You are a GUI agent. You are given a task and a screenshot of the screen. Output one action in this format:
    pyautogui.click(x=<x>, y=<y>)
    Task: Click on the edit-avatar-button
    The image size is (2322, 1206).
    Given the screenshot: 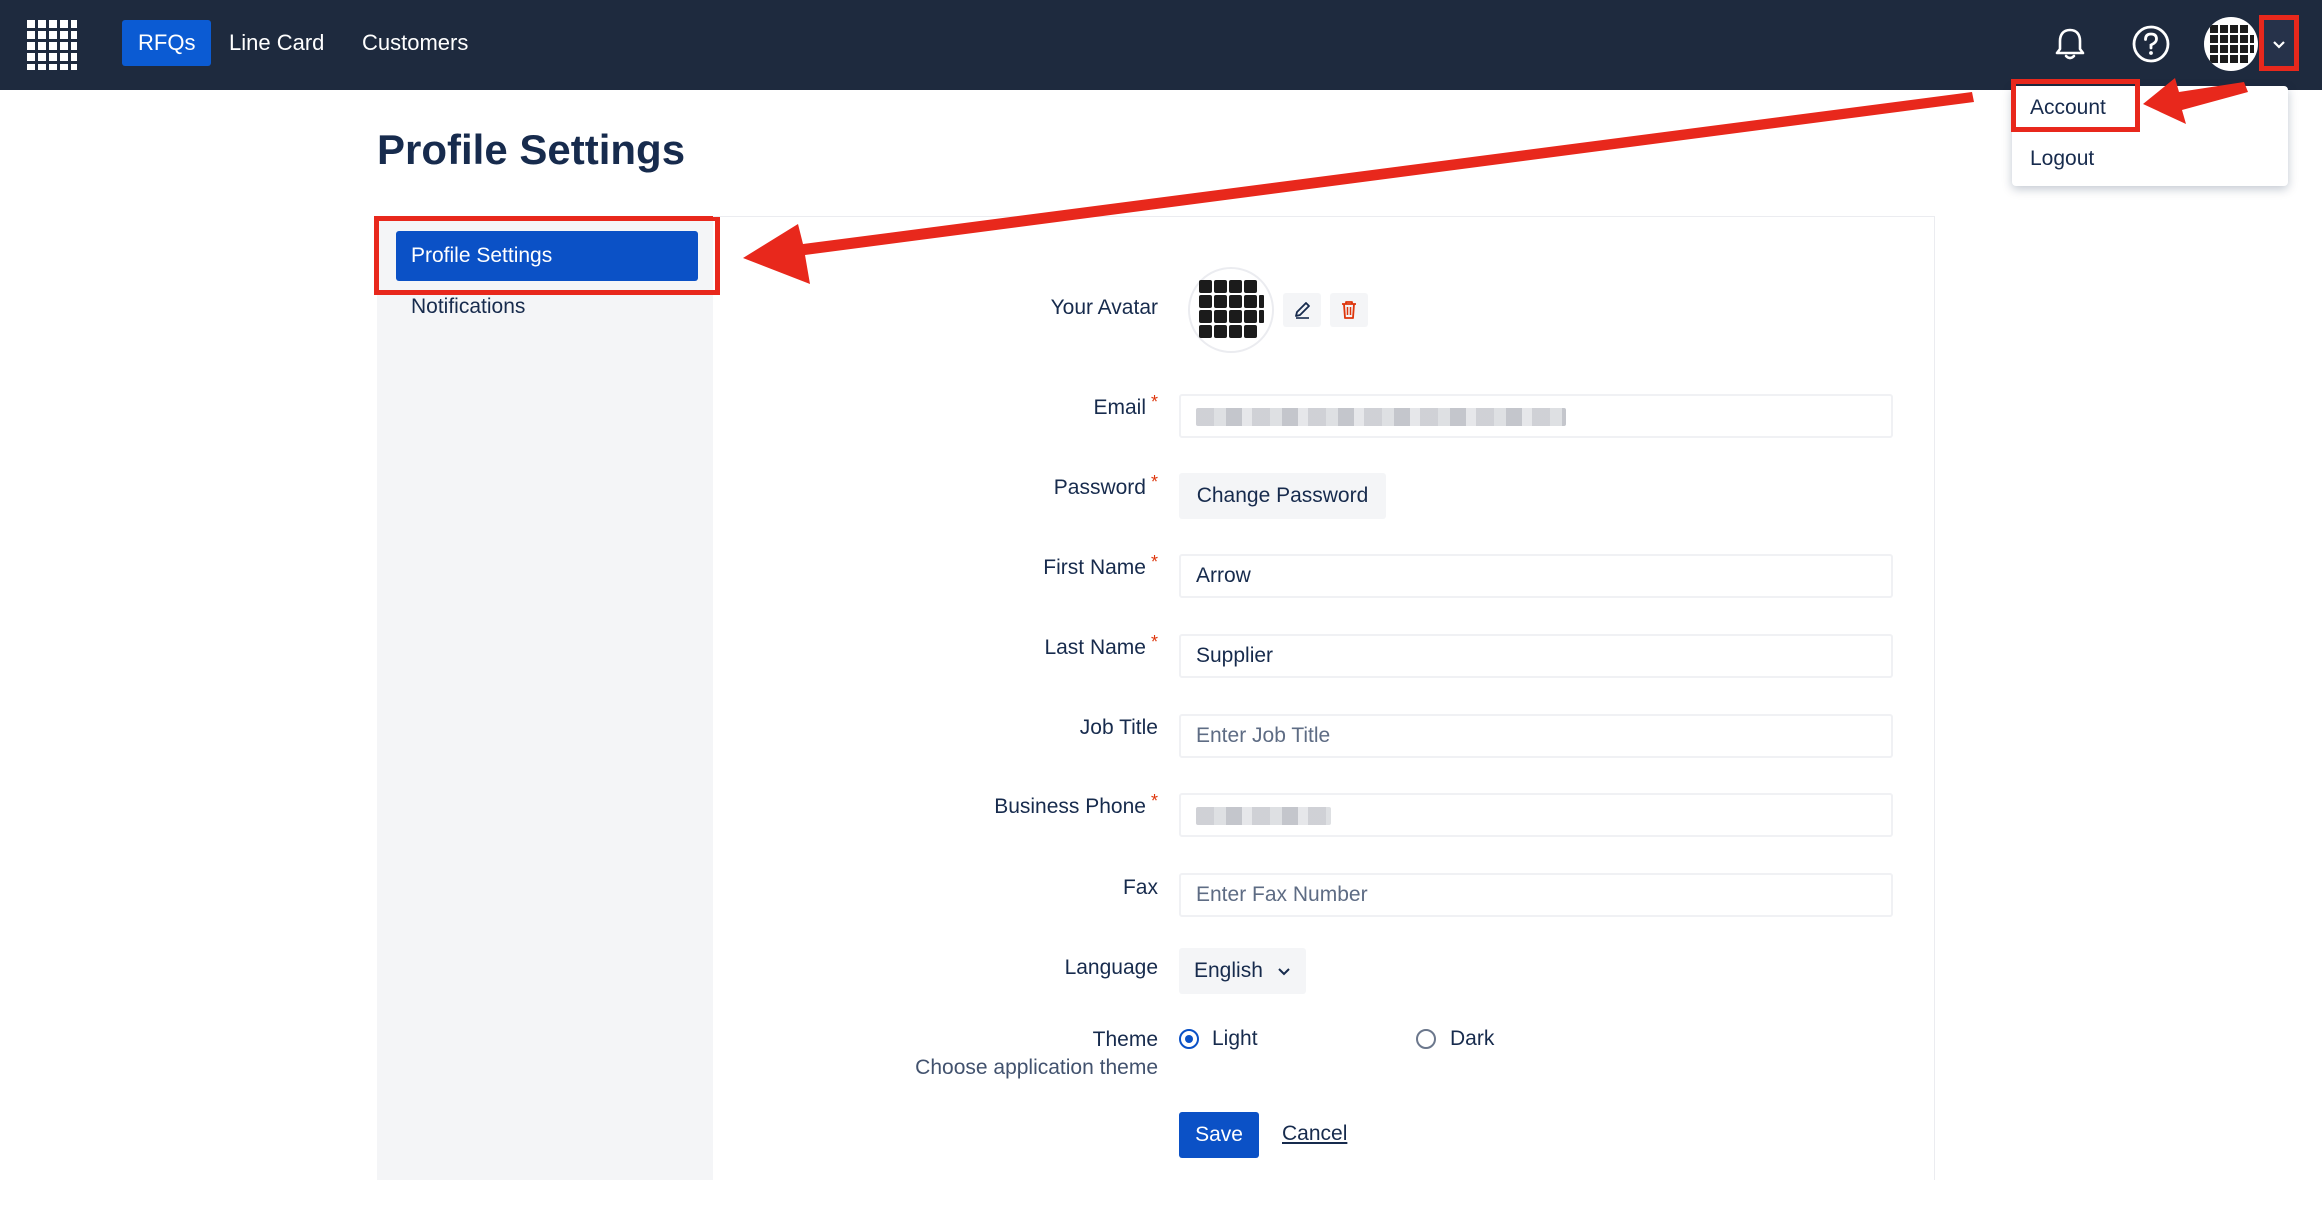 What is the action you would take?
    pyautogui.click(x=1302, y=310)
    